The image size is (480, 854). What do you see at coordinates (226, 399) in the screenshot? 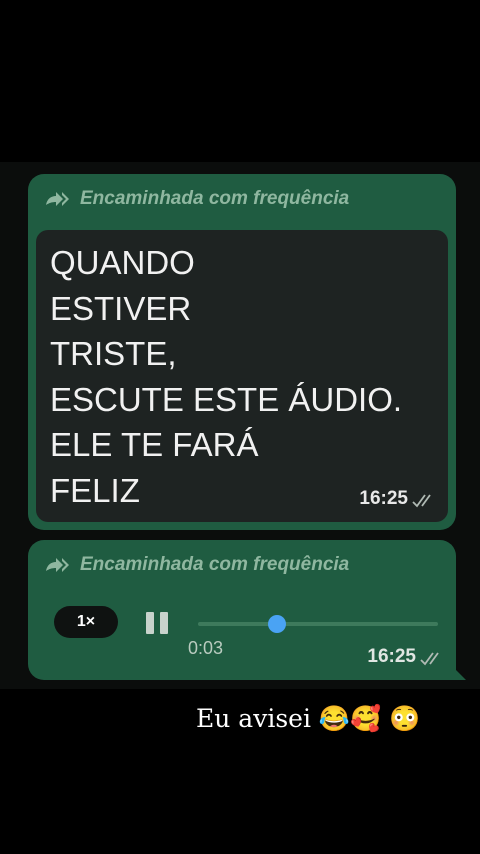
I see `image-text-line: ESCUTE ESTE ÁUDIO.` at bounding box center [226, 399].